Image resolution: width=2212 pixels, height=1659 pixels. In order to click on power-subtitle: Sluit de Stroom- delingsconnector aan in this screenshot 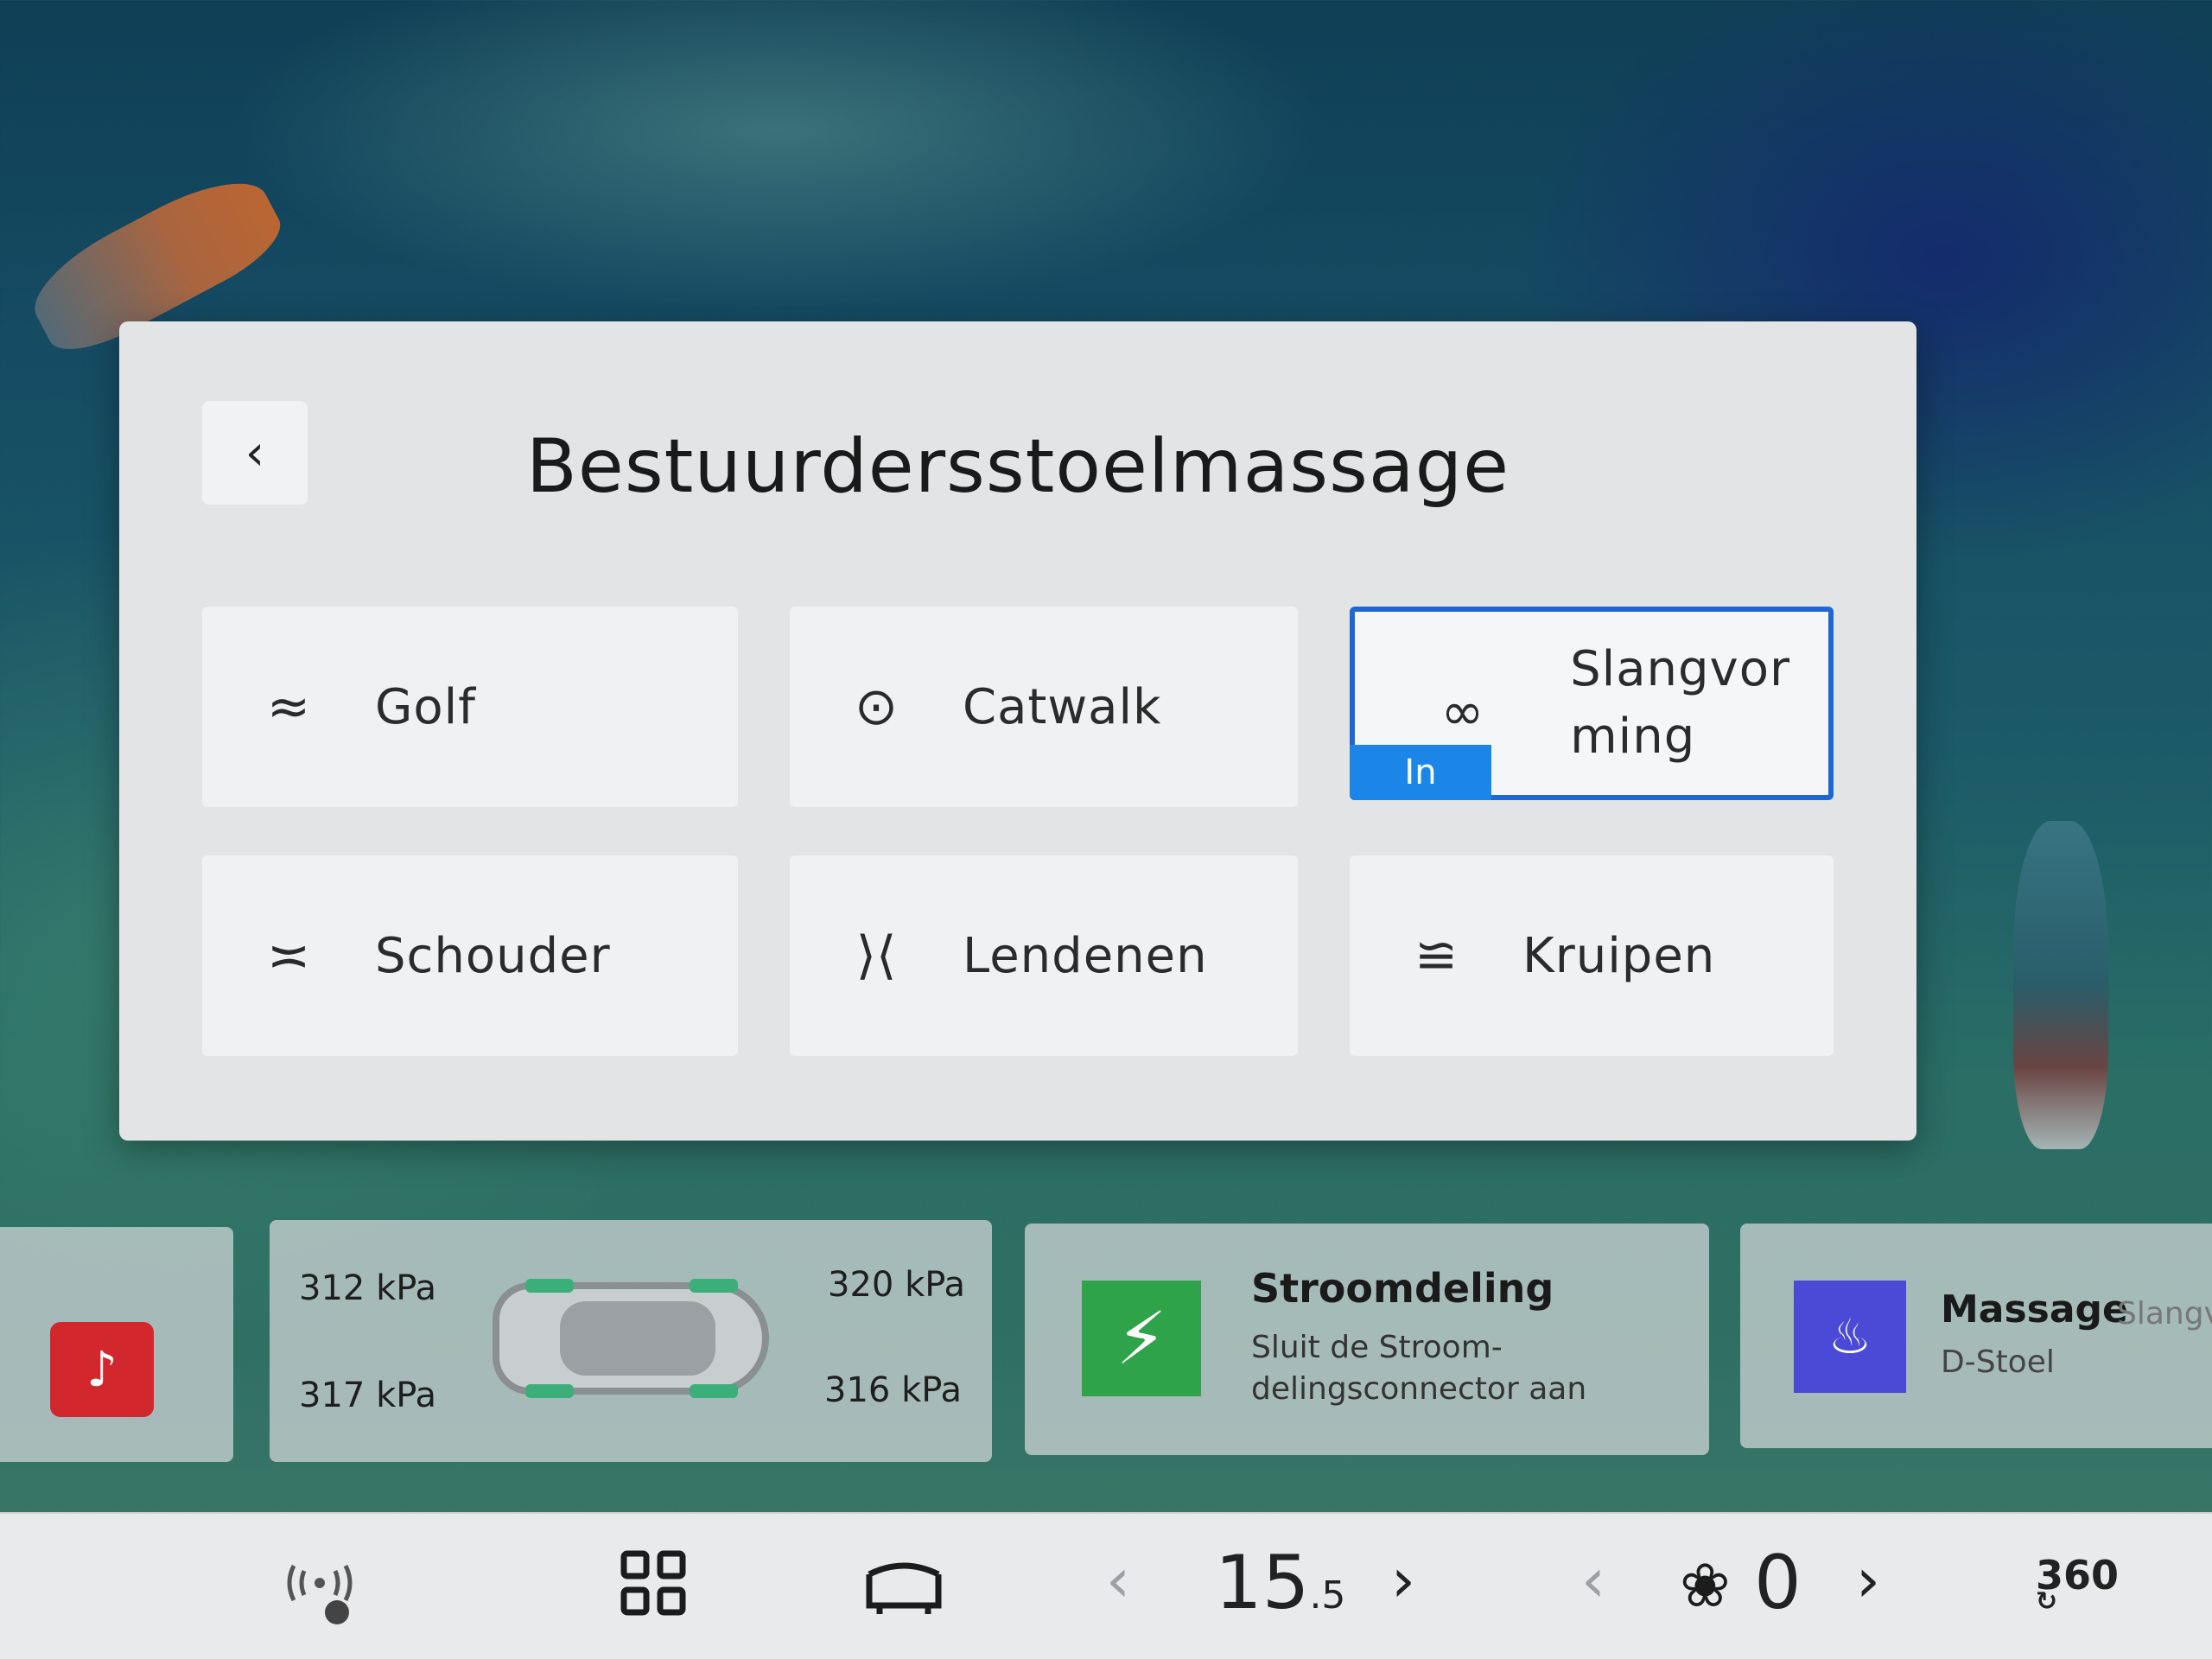, I will do `click(1419, 1368)`.